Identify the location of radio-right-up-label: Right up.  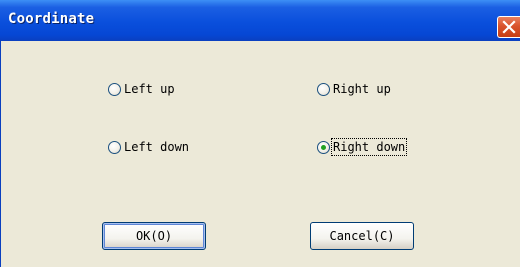
(362, 89).